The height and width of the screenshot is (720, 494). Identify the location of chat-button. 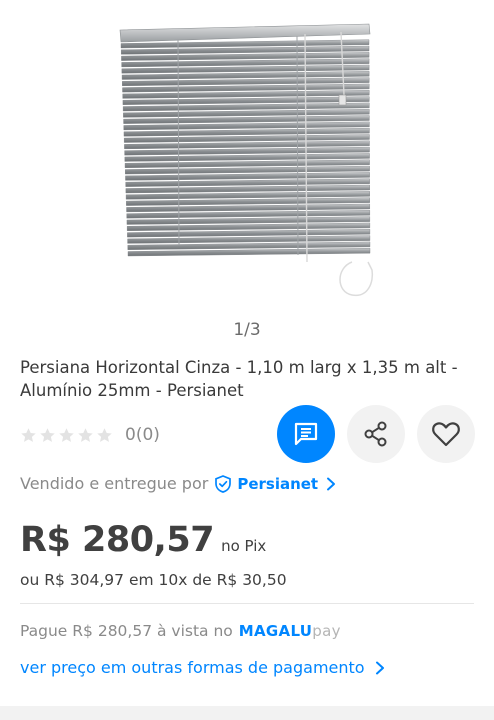
(306, 434).